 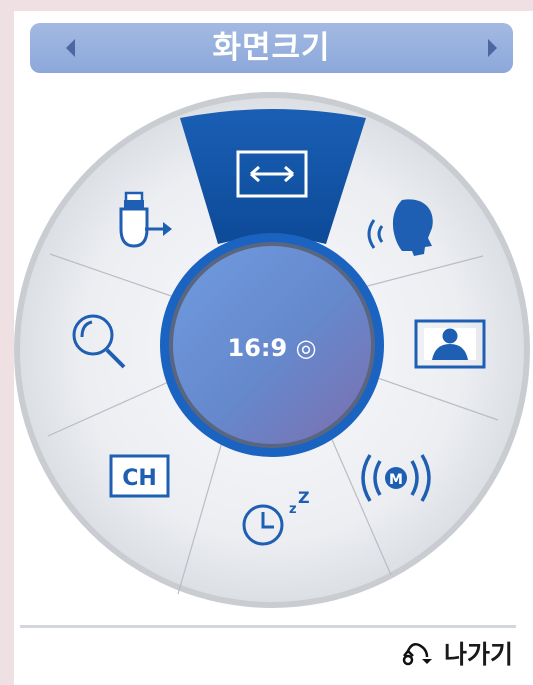 What do you see at coordinates (268, 626) in the screenshot?
I see `footer-divider` at bounding box center [268, 626].